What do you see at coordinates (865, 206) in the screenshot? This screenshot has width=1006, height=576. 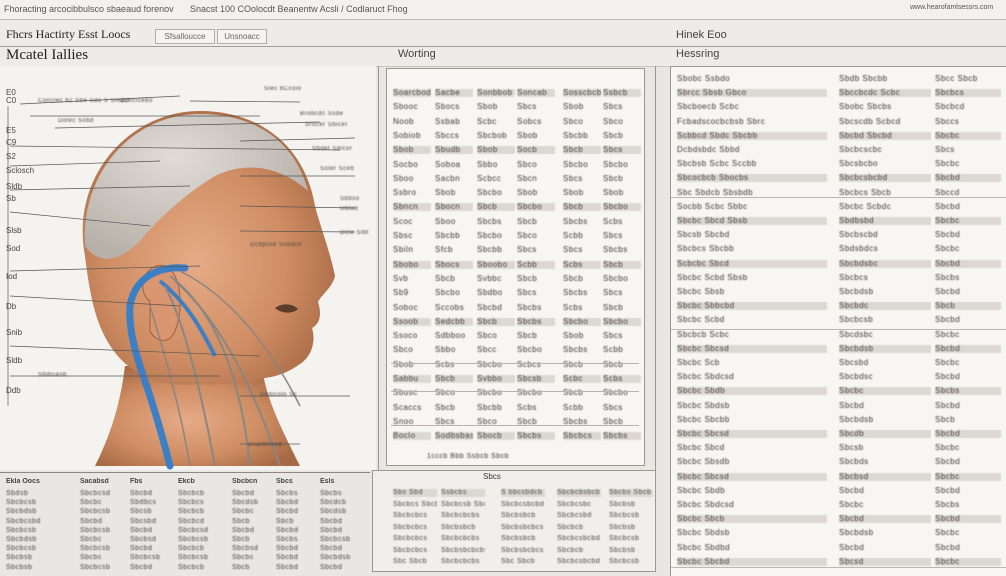 I see `hearing-cell: Sbcbc Scbdc` at bounding box center [865, 206].